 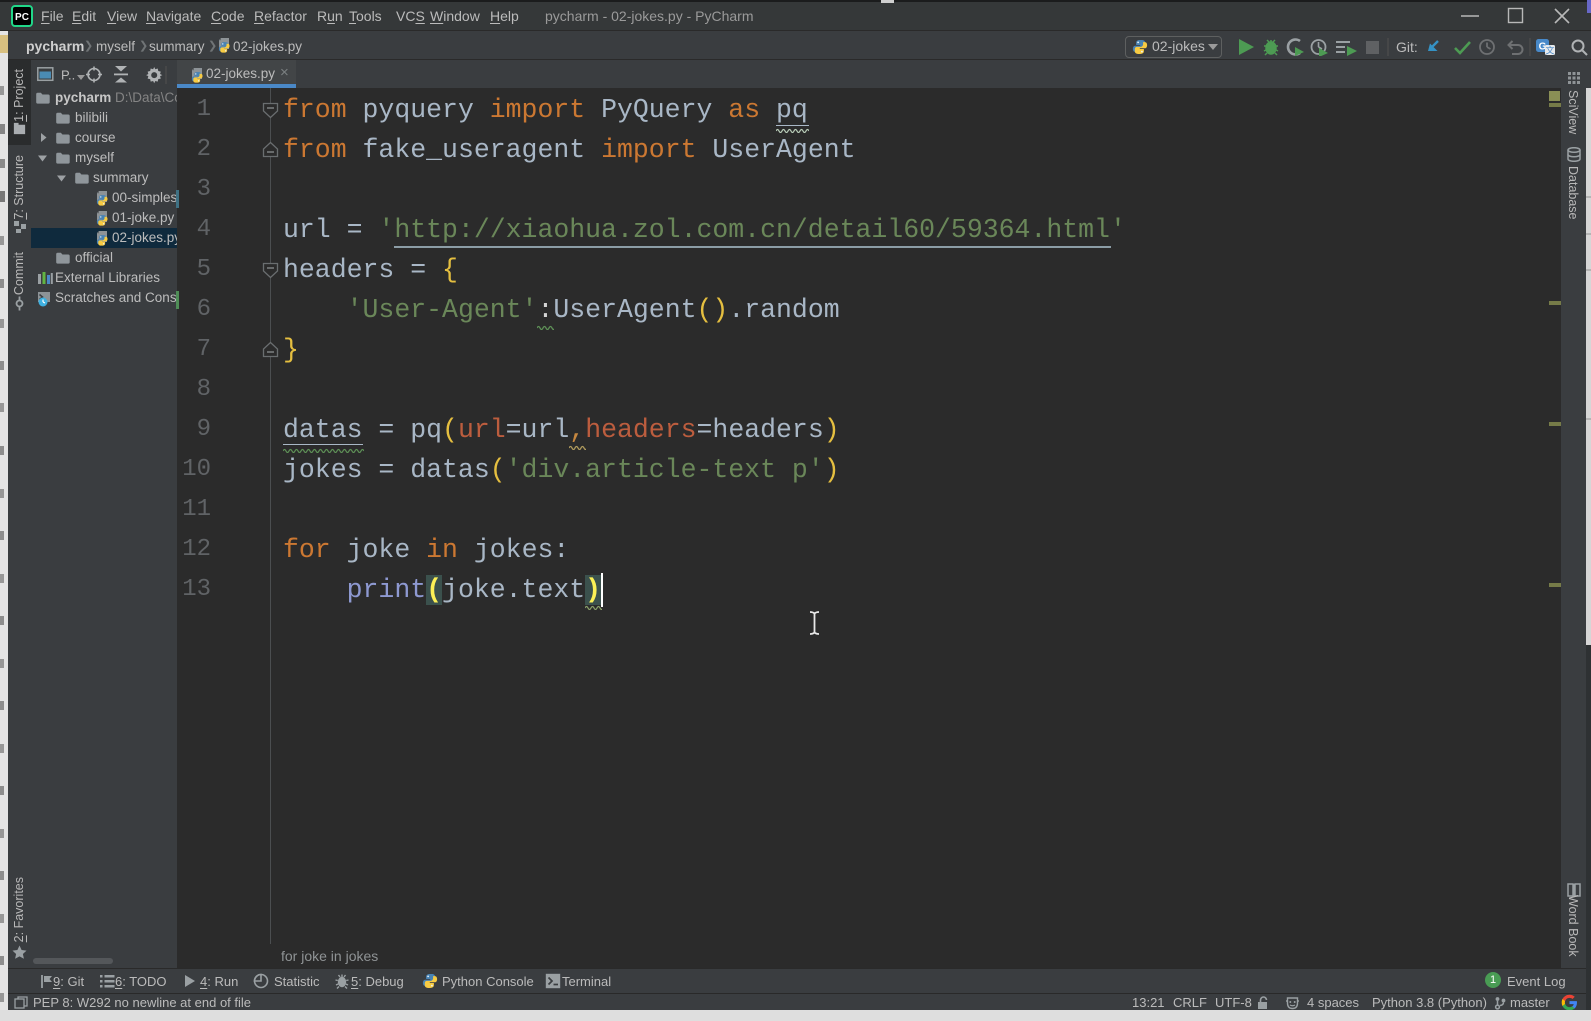 I want to click on svg-text: PC, so click(x=22, y=17).